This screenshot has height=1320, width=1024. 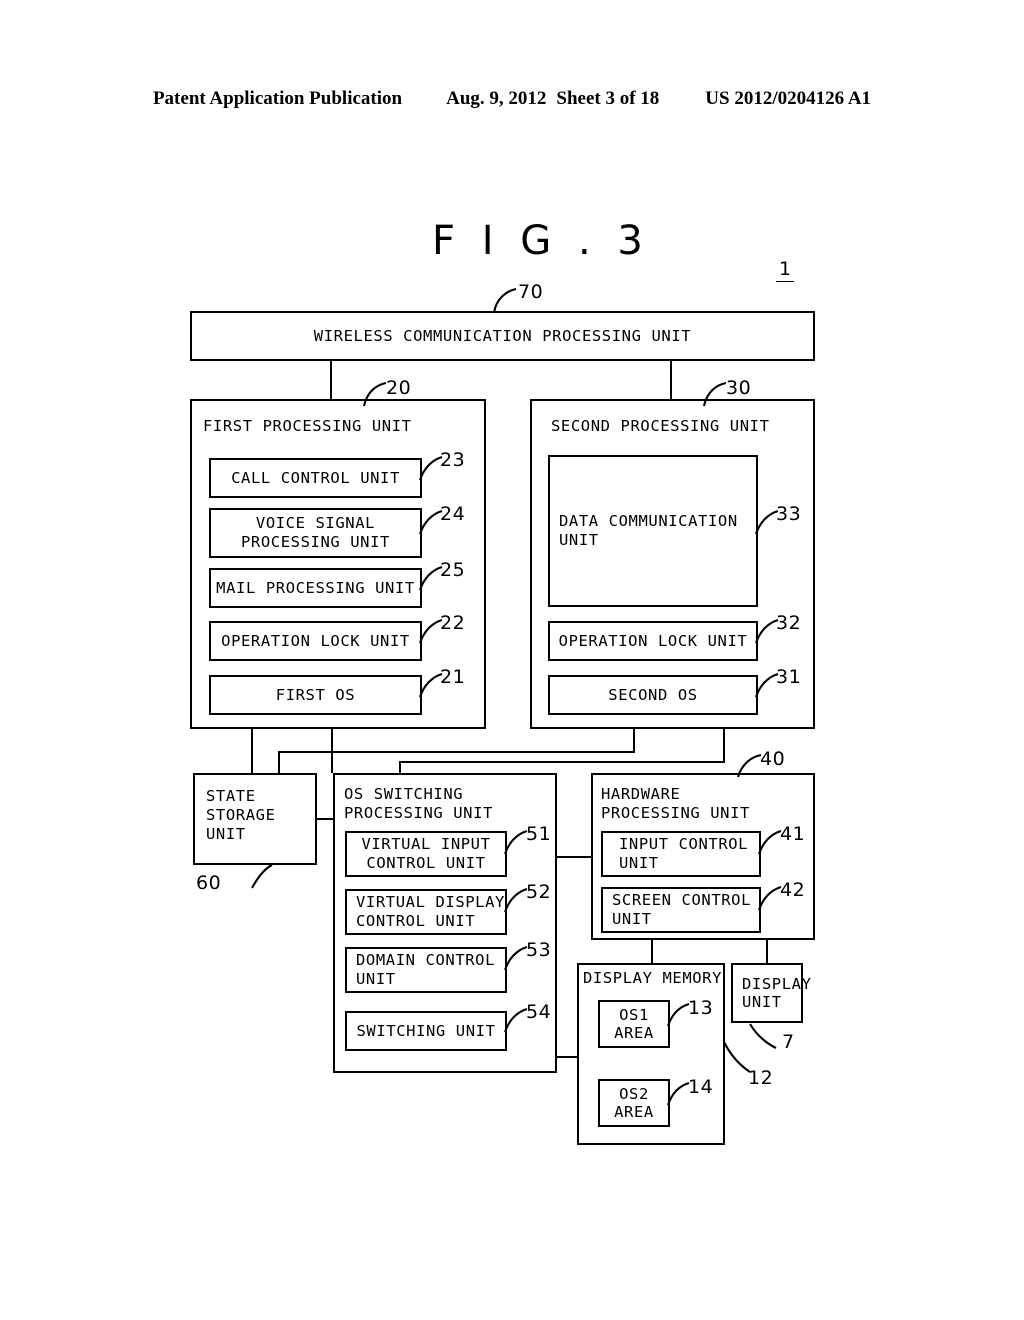 I want to click on os1-area-label: OS1 AREA, so click(x=634, y=1023).